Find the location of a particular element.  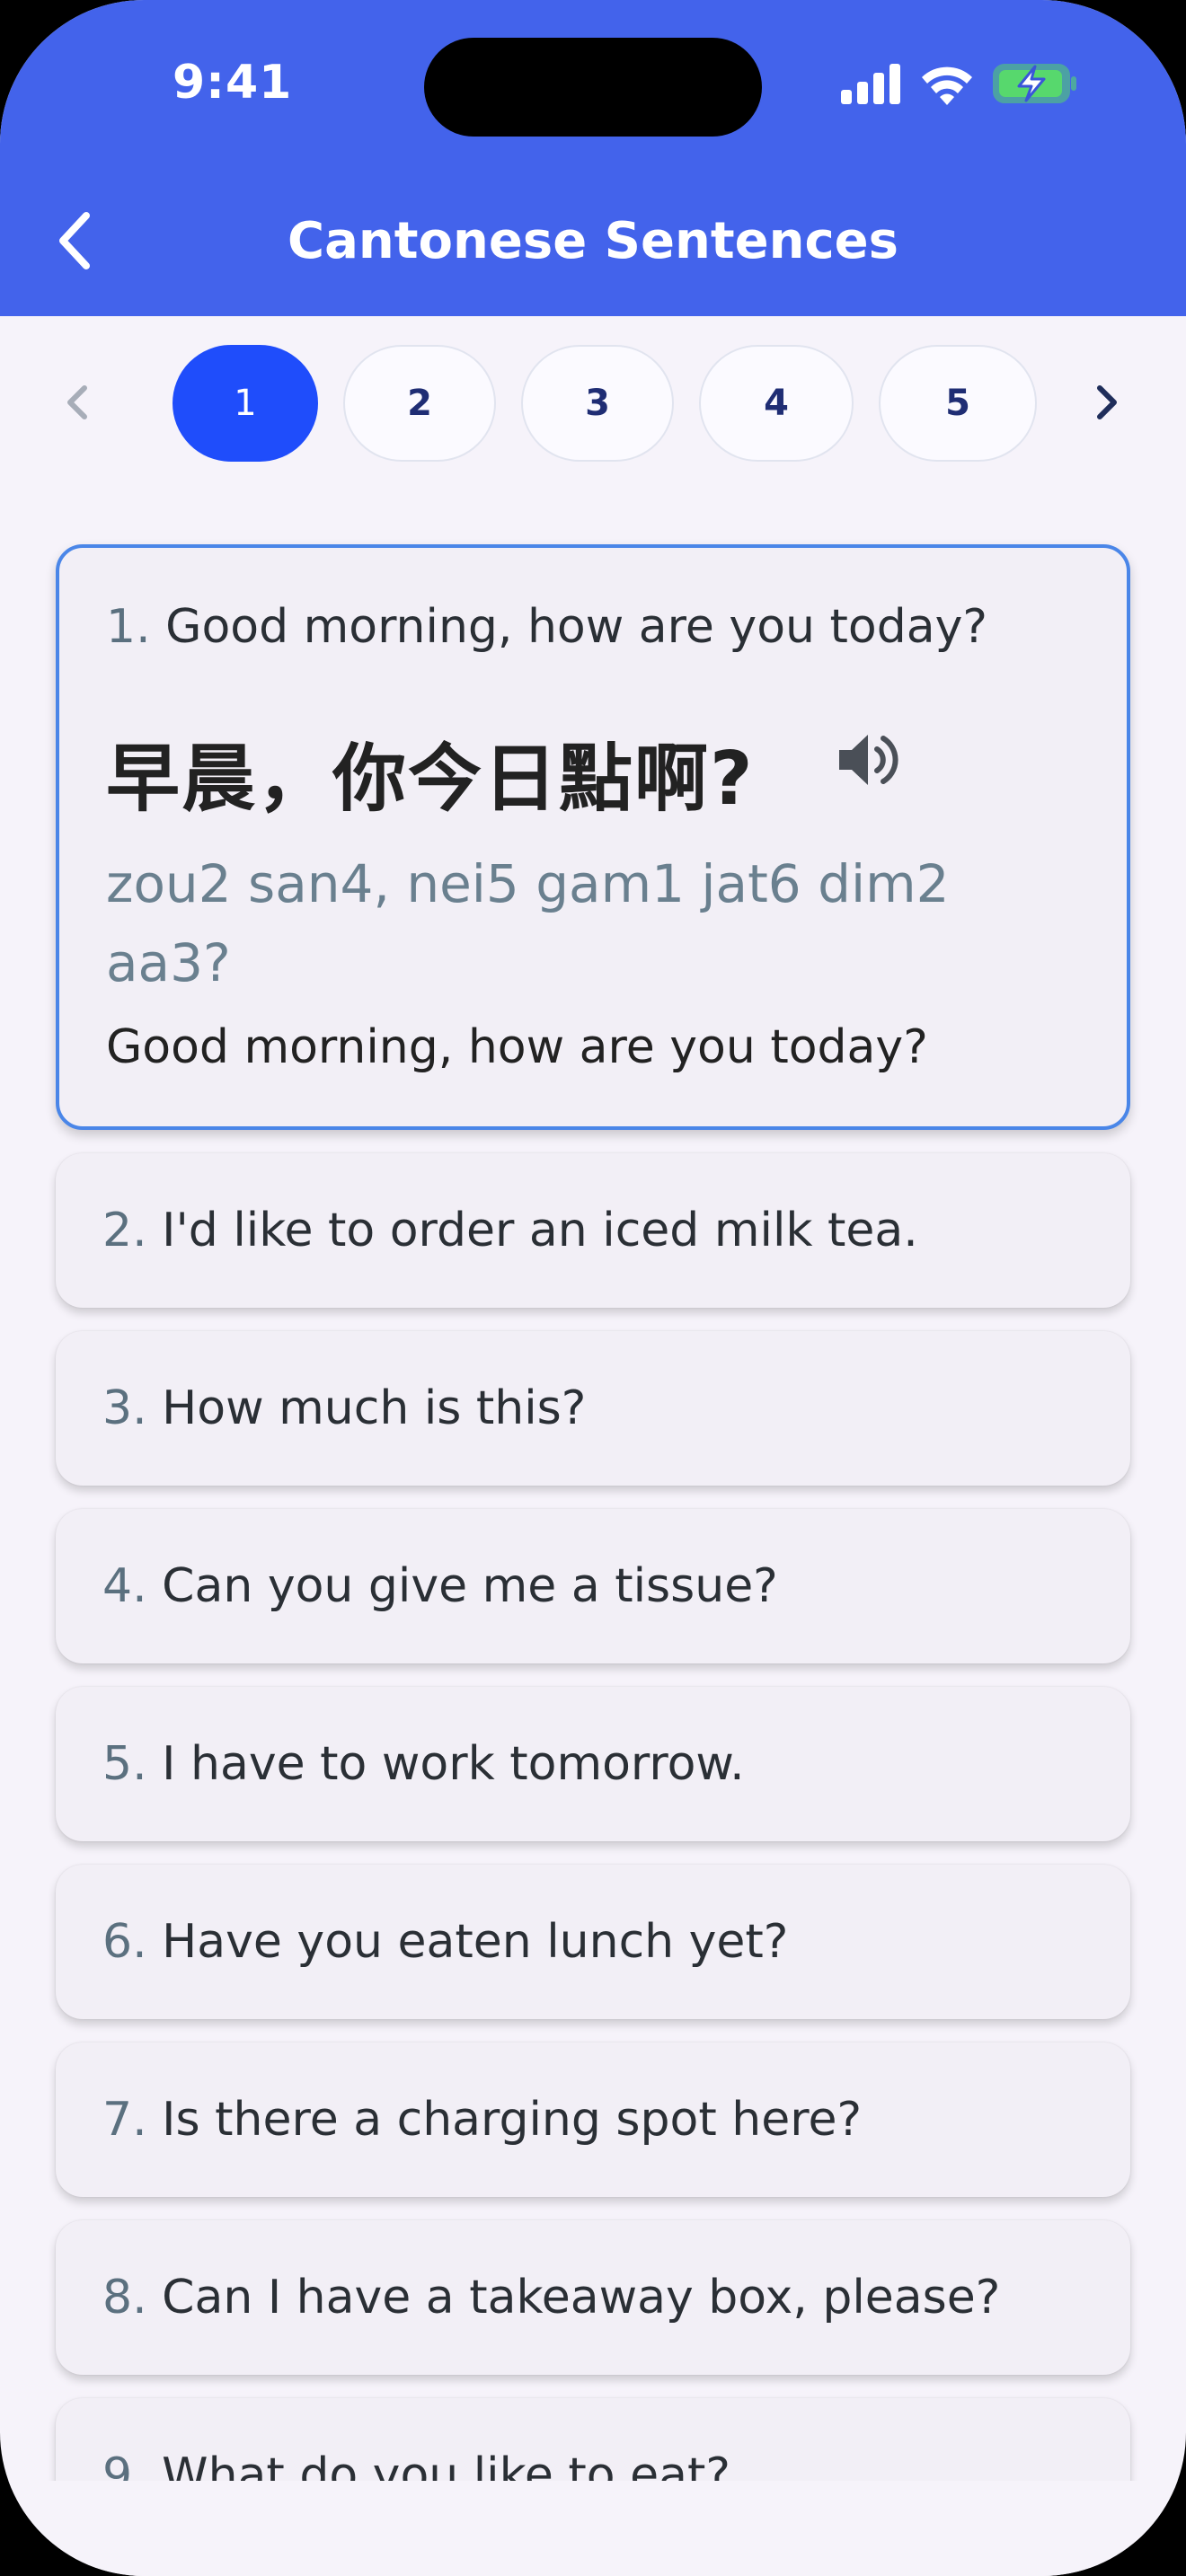

sentence-english: I'd like to order an iced milk tea. is located at coordinates (540, 1230).